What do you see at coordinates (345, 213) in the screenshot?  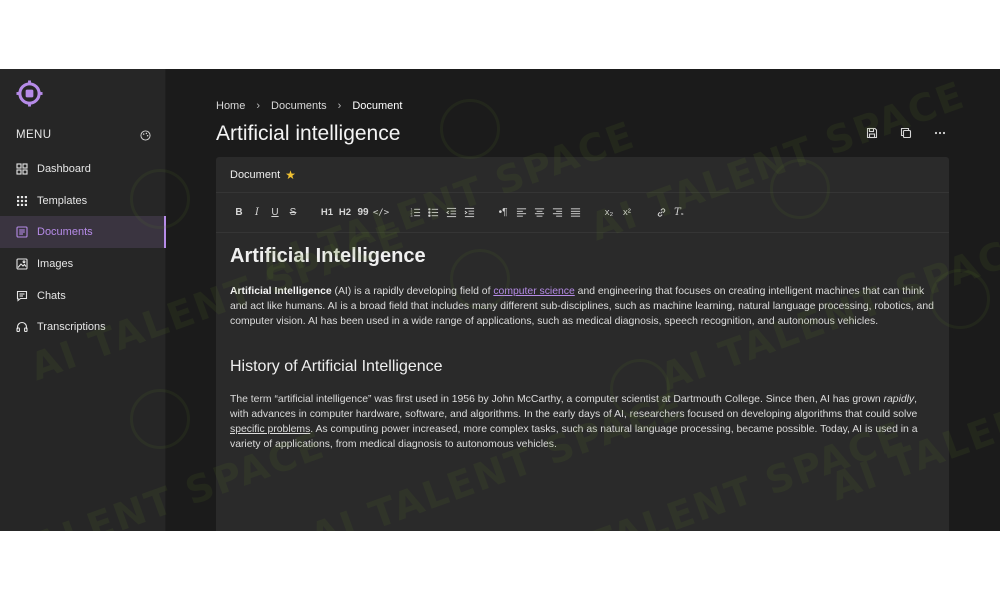 I see `heading2-button: H2` at bounding box center [345, 213].